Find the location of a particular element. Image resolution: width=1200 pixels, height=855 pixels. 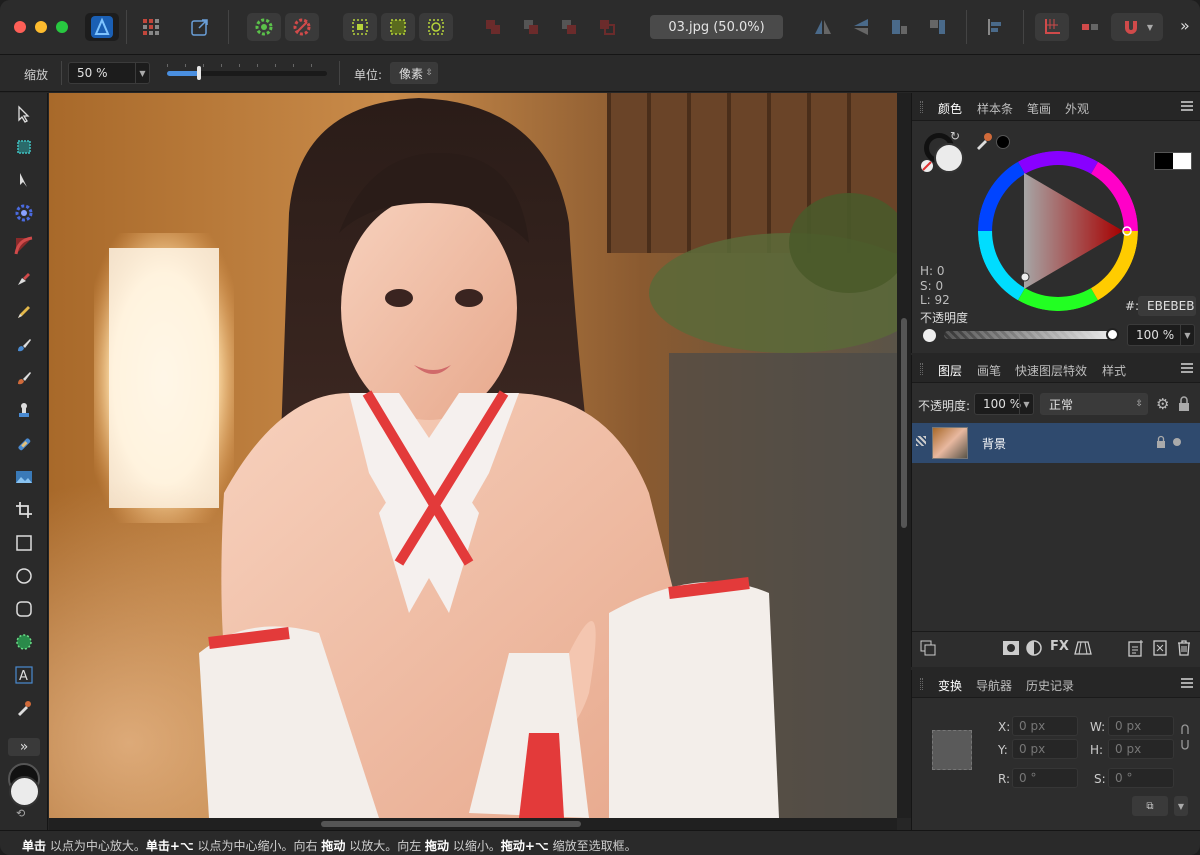

gradient-tool is located at coordinates (24, 246).